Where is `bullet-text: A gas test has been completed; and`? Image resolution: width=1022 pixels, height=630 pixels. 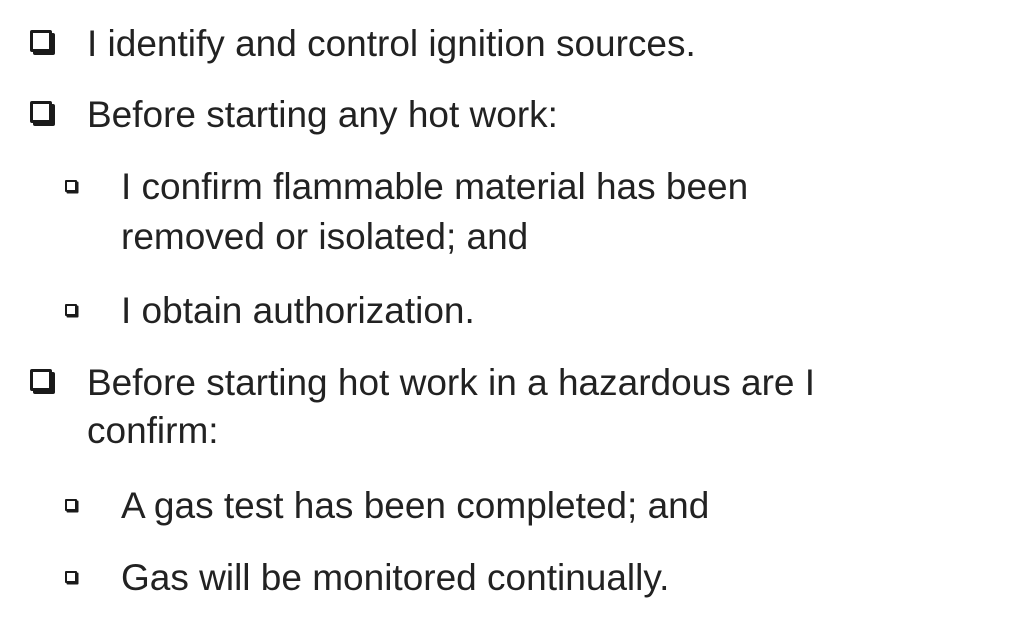
bullet-text: A gas test has been completed; and is located at coordinates (415, 505).